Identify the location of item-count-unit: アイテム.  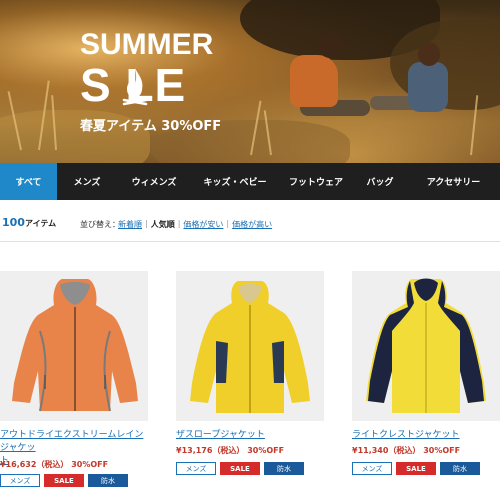
(40, 223).